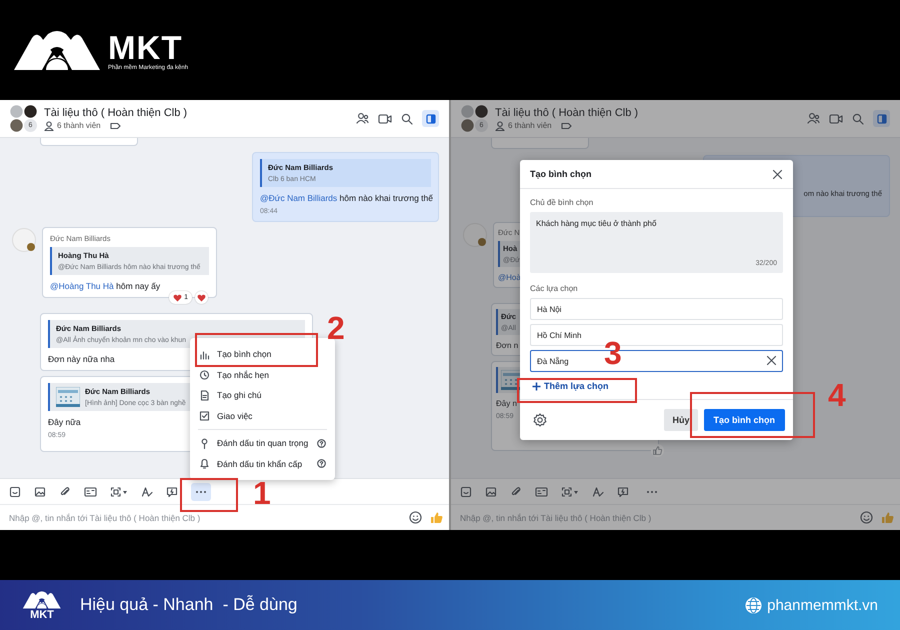 The width and height of the screenshot is (900, 630). Describe the element at coordinates (253, 443) in the screenshot. I see `menu-item: Đánh dấu tin quan trọng` at that location.